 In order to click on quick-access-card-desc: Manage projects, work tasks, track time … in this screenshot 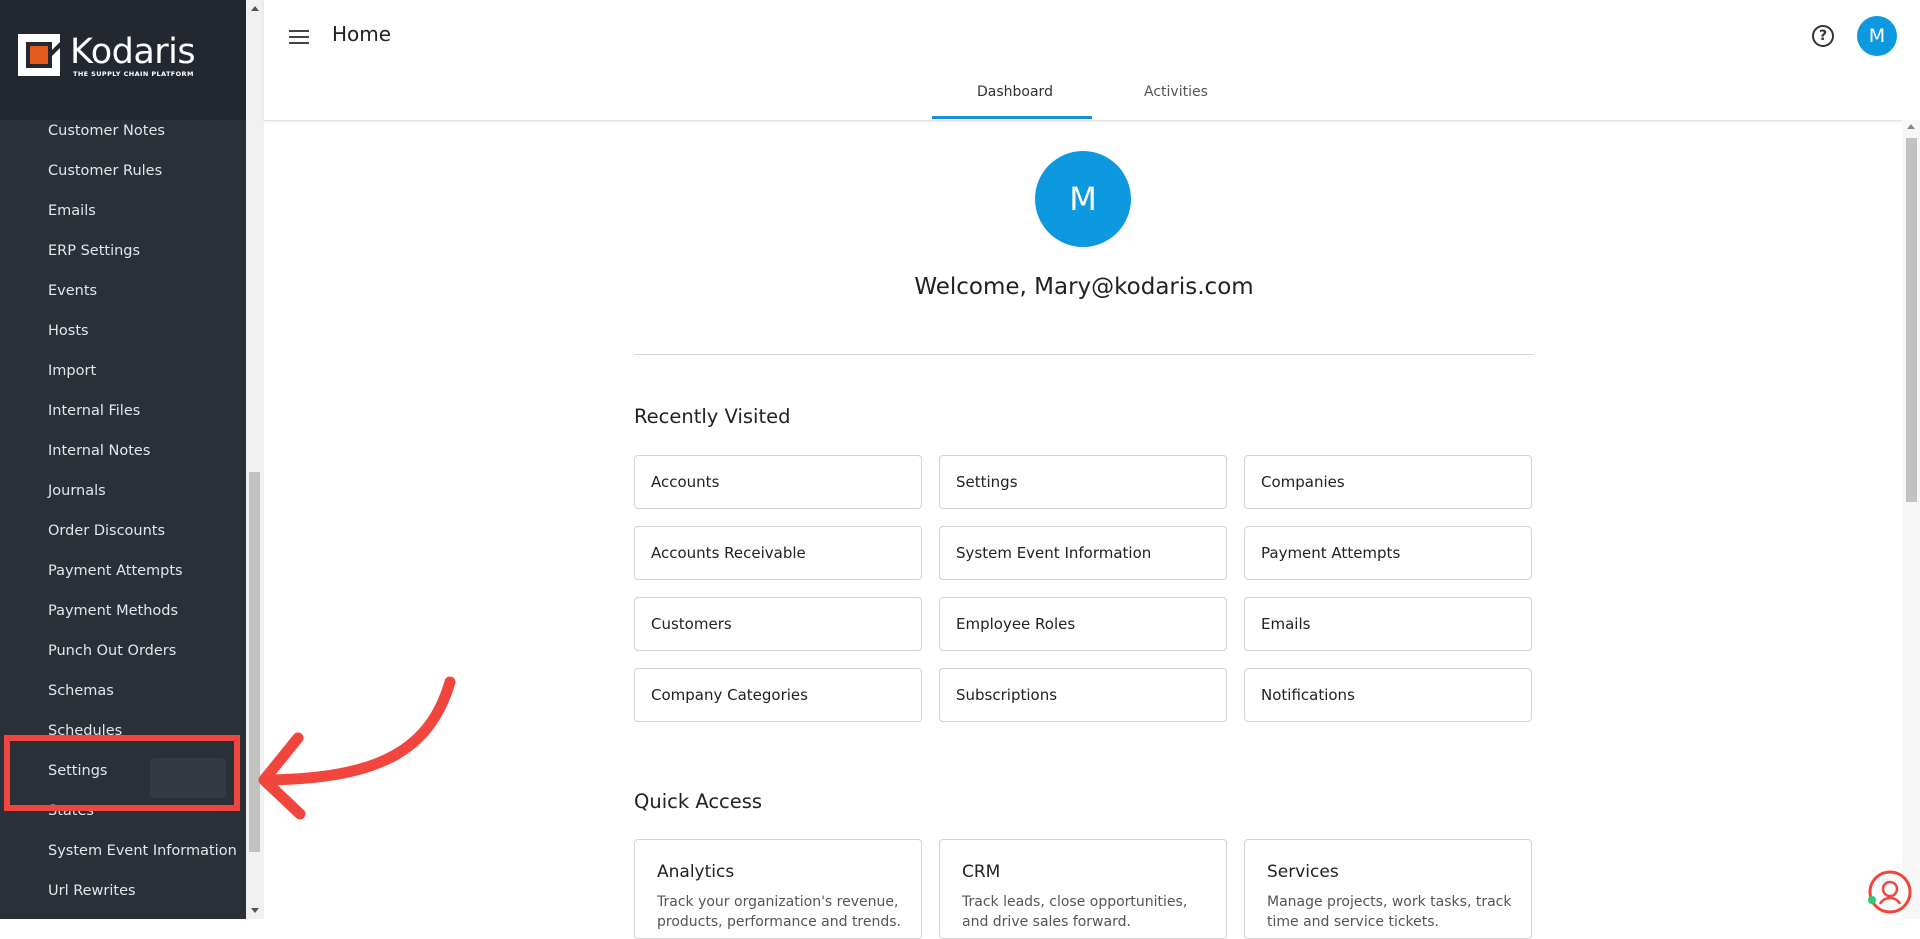, I will do `click(1389, 912)`.